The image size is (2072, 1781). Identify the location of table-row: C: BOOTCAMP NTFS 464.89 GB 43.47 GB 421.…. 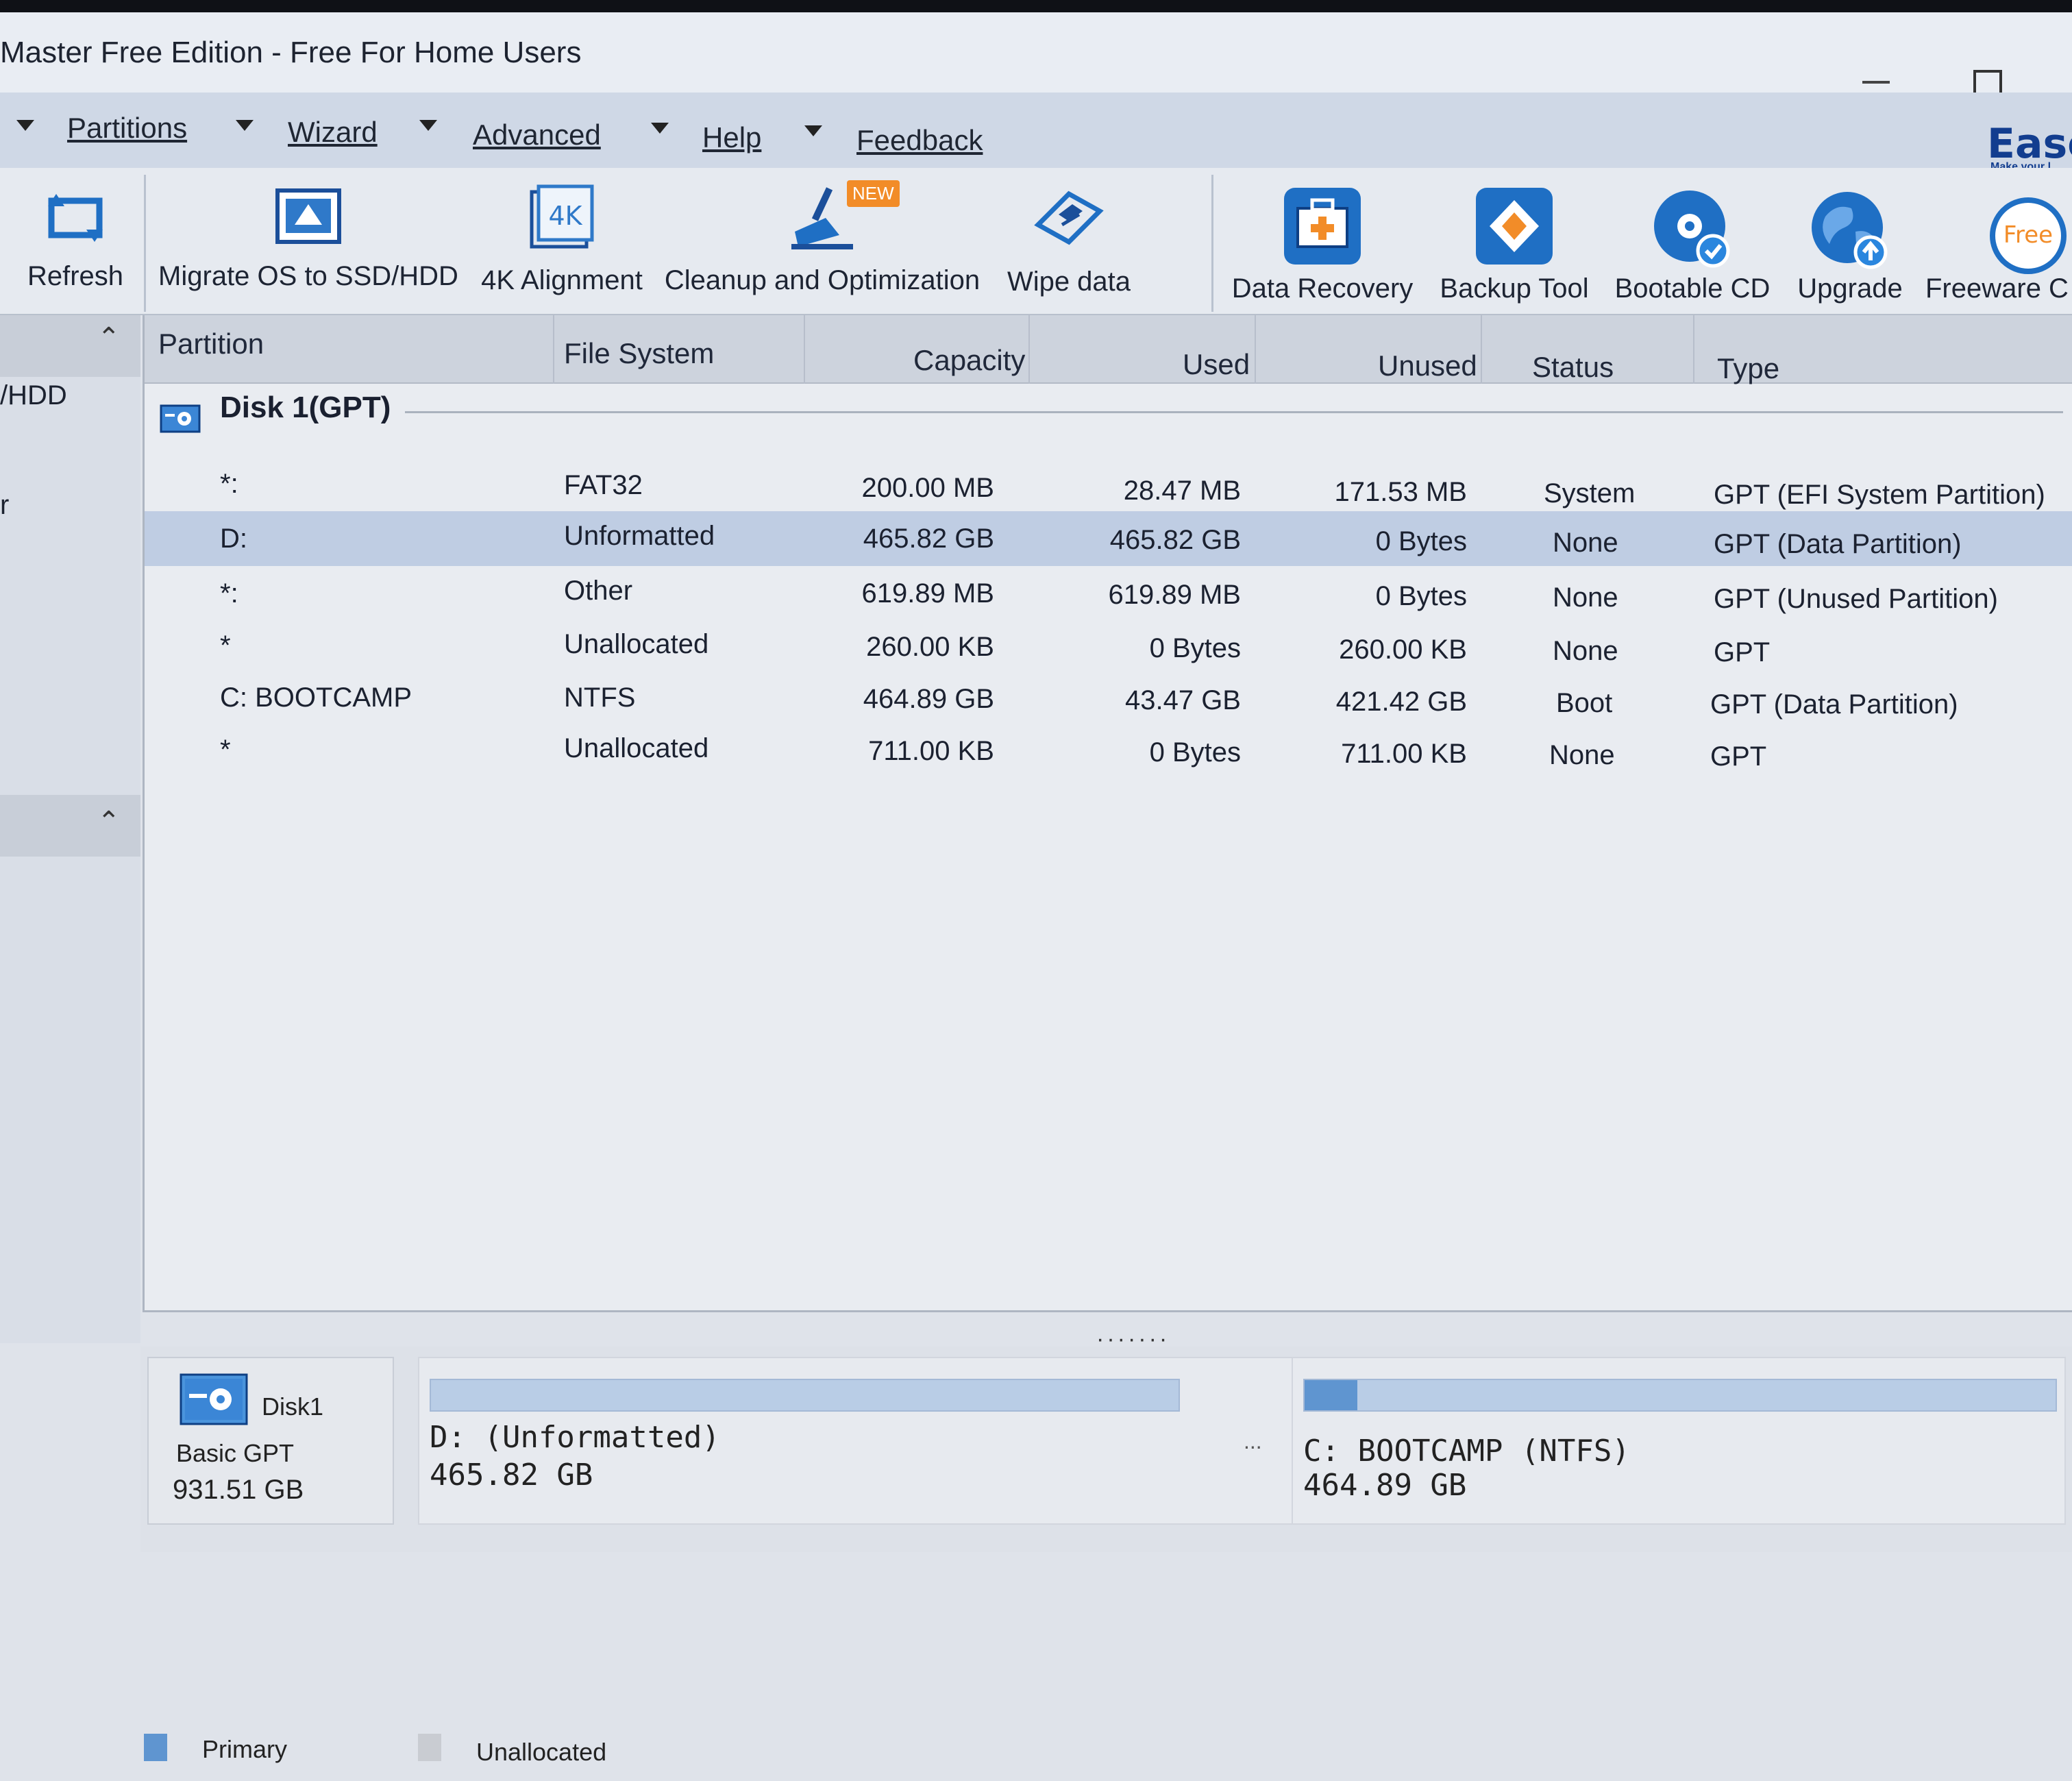
(1108, 696).